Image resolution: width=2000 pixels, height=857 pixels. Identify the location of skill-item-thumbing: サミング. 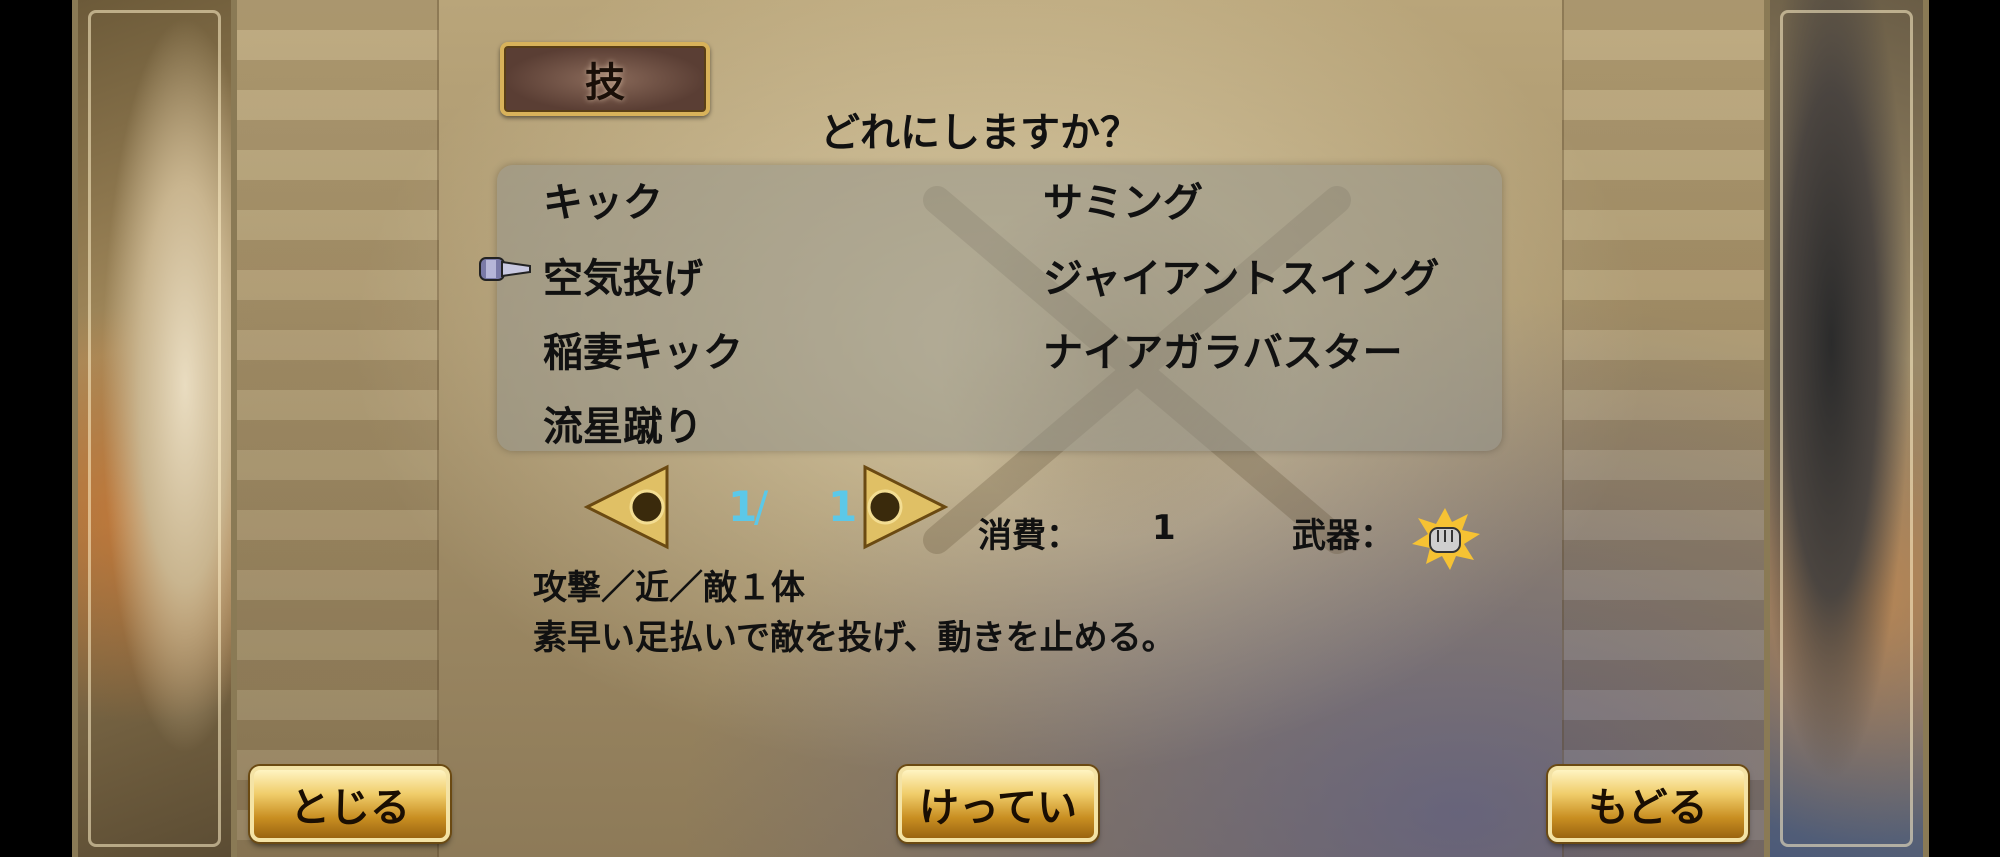
(1123, 199).